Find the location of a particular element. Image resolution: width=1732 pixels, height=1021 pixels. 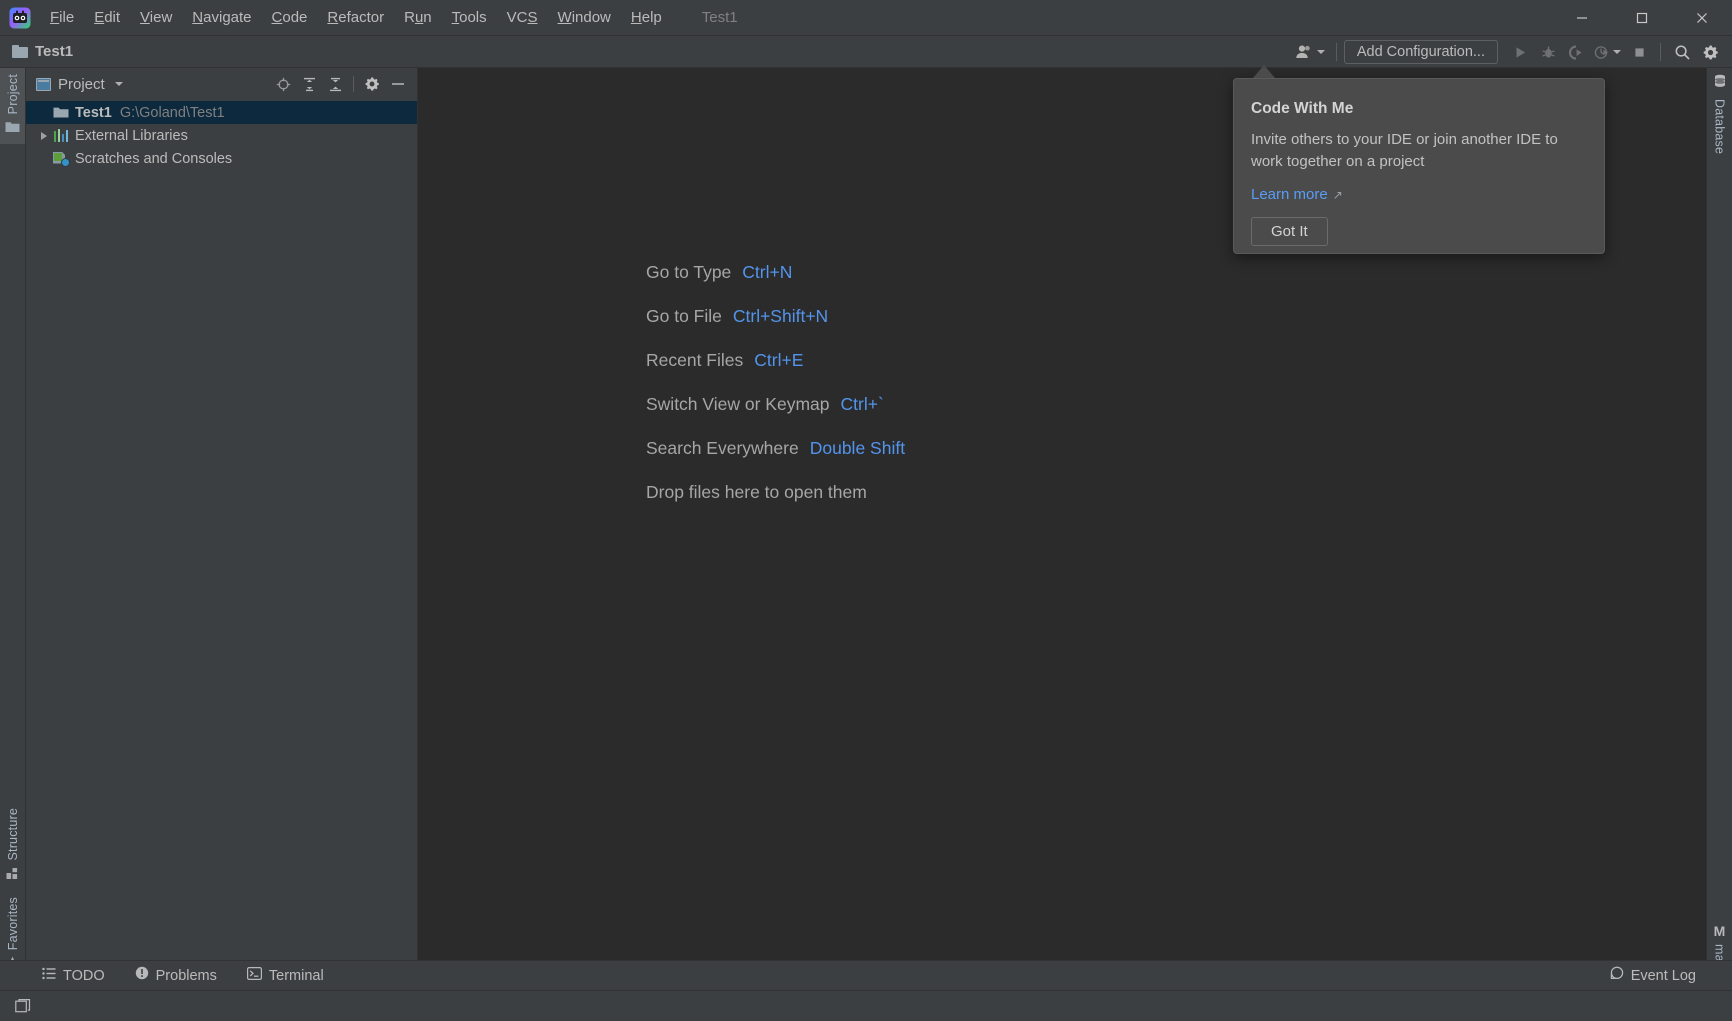

window-layout-icon is located at coordinates (23, 1006).